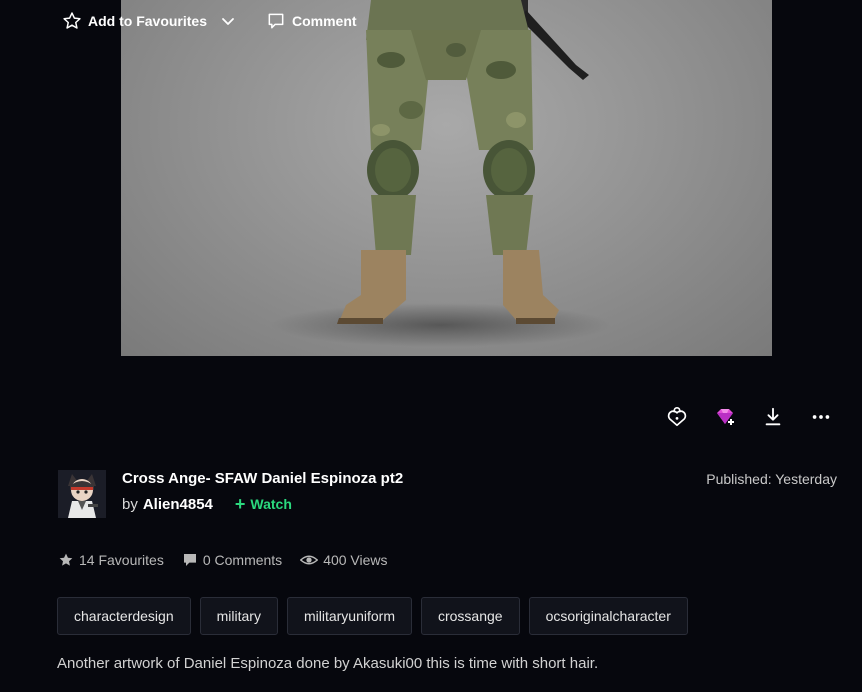  Describe the element at coordinates (349, 616) in the screenshot. I see `tag-militaryuniform: militaryuniform` at that location.